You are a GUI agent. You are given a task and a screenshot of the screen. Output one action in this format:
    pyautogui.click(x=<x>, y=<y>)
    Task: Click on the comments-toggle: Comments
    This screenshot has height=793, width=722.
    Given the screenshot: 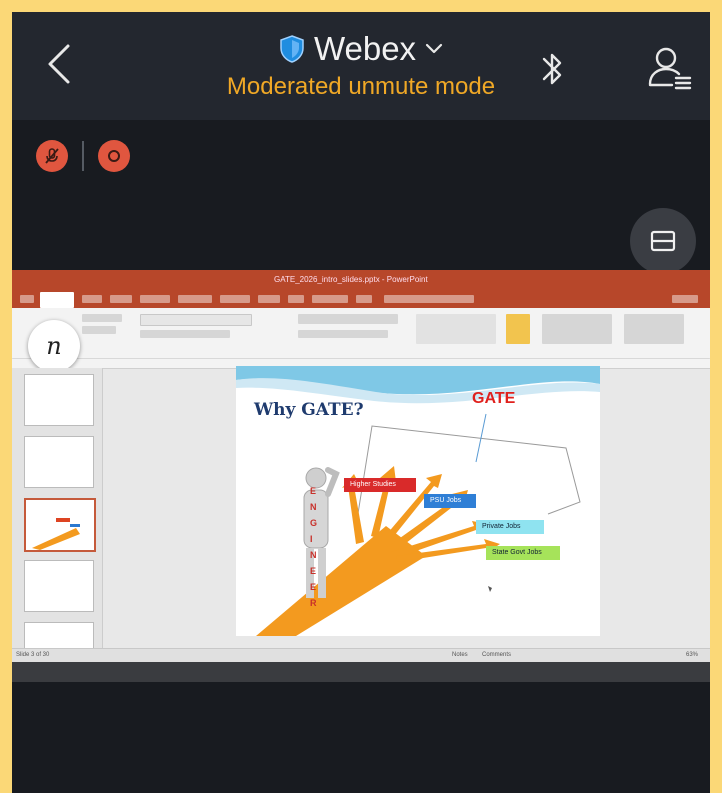 What is the action you would take?
    pyautogui.click(x=496, y=655)
    